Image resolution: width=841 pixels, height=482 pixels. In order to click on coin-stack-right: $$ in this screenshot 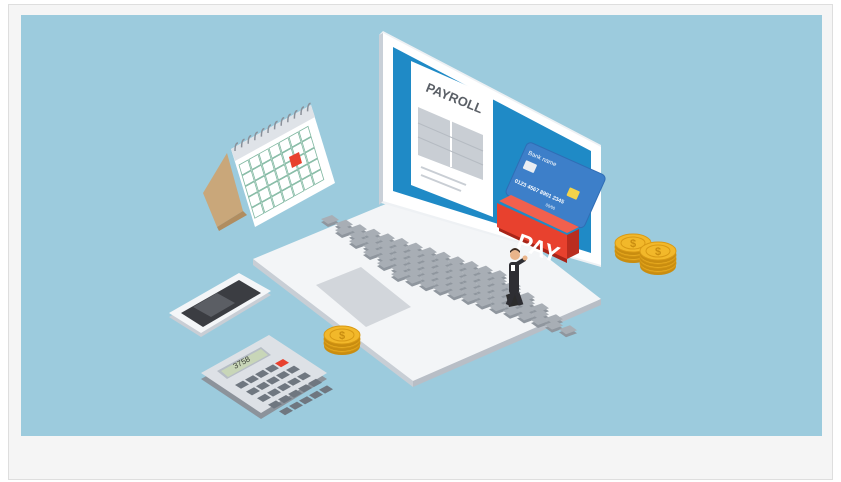, I will do `click(645, 254)`.